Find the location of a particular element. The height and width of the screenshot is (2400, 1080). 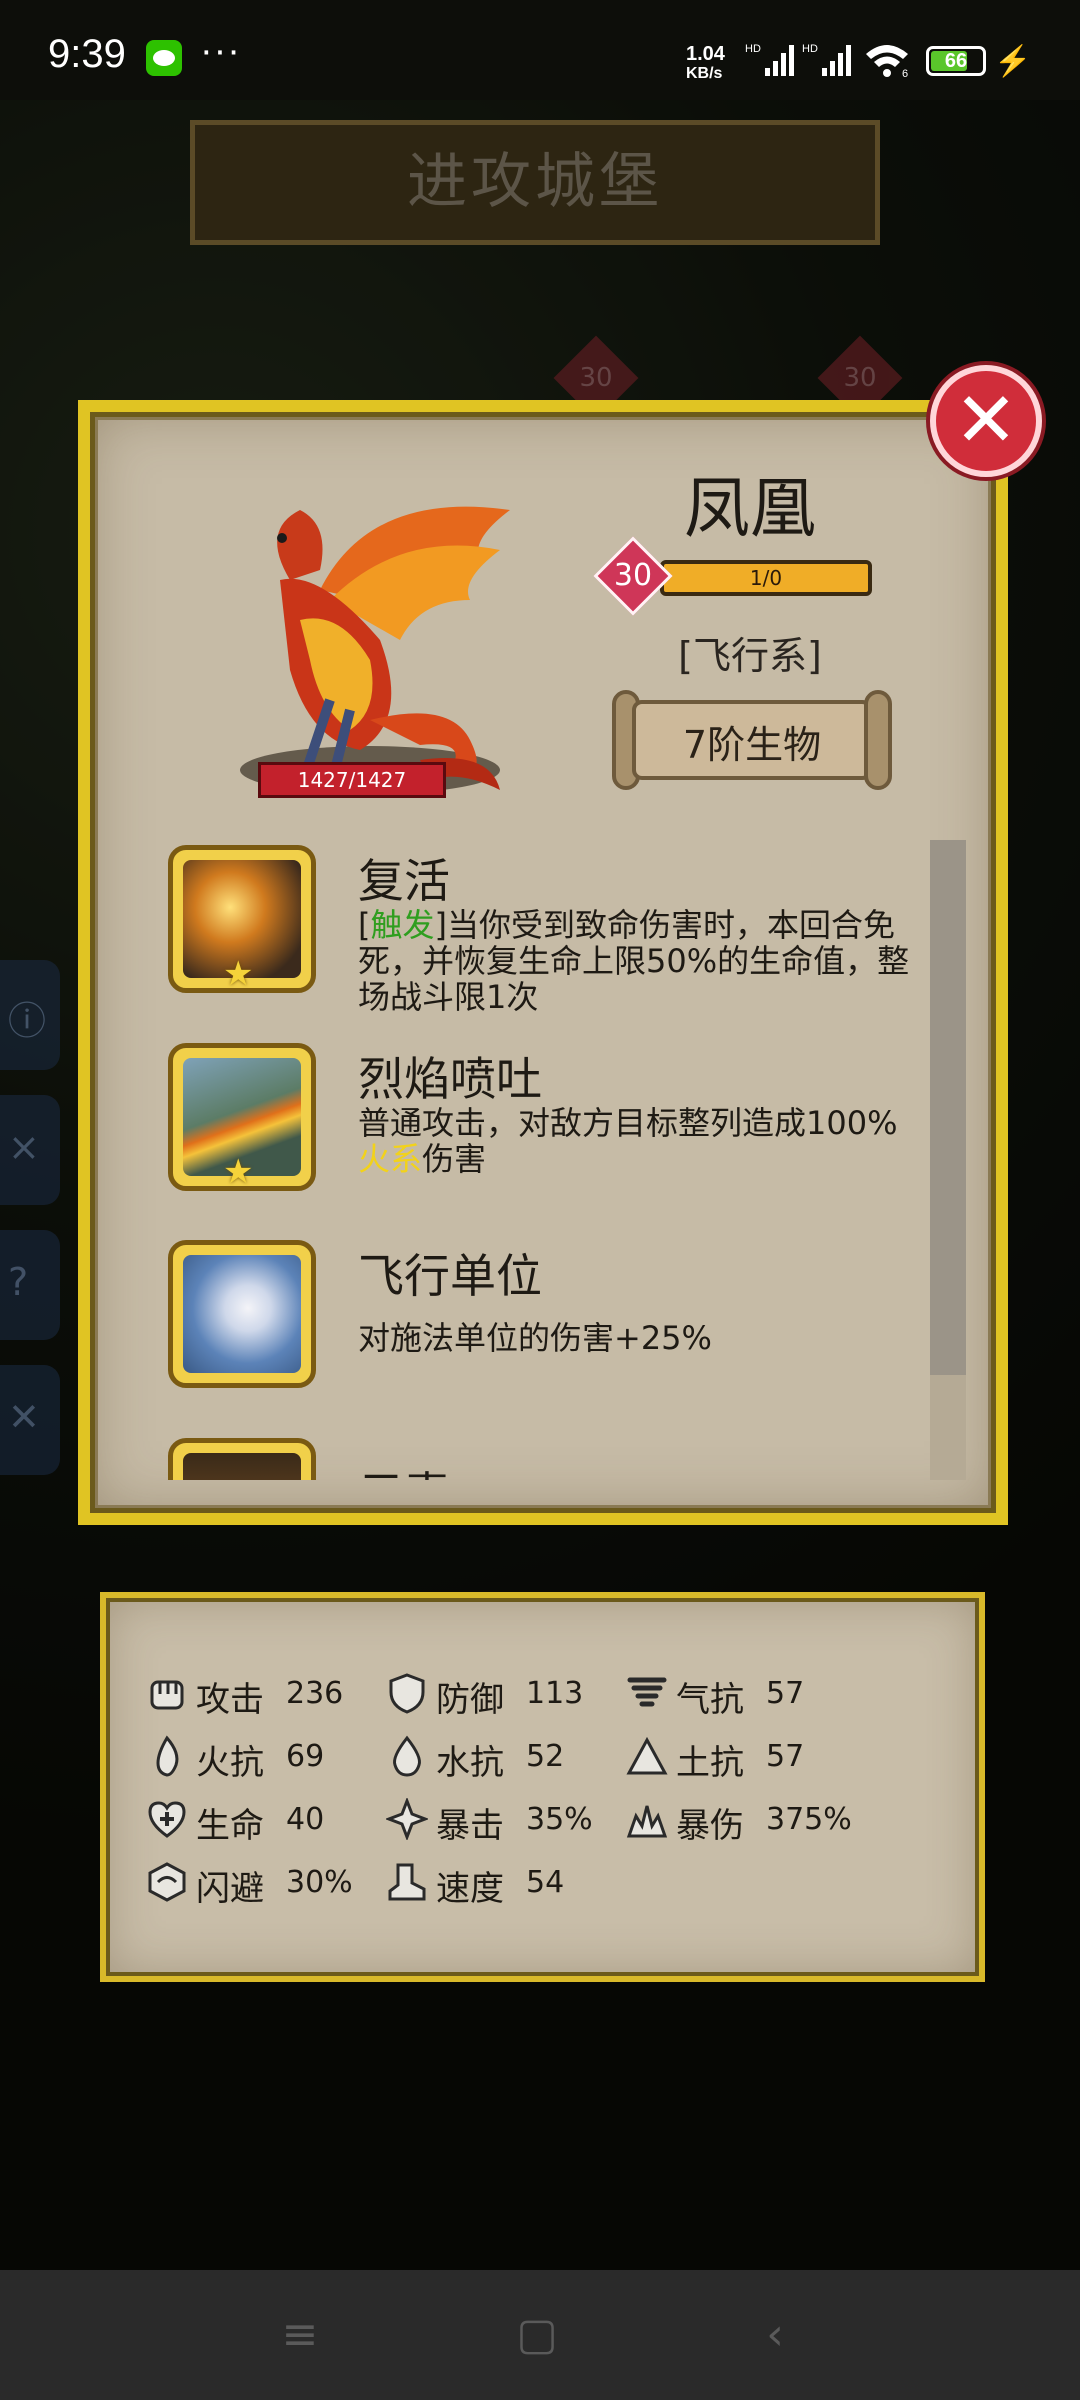

side-speed-button: × is located at coordinates (30, 1150).